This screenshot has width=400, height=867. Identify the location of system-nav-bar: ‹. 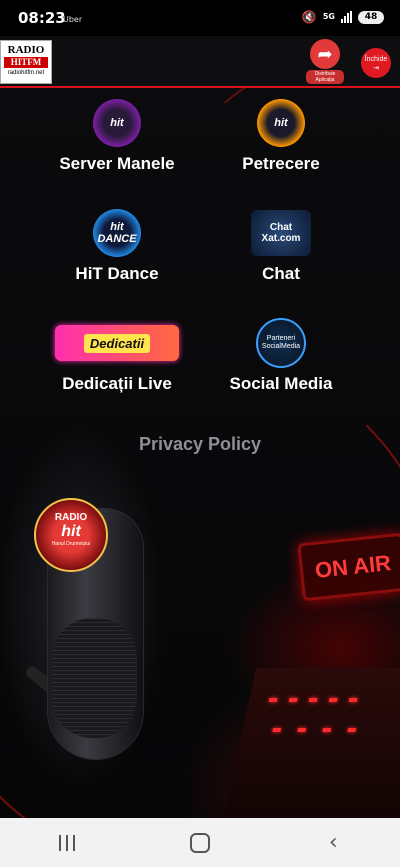
(200, 842).